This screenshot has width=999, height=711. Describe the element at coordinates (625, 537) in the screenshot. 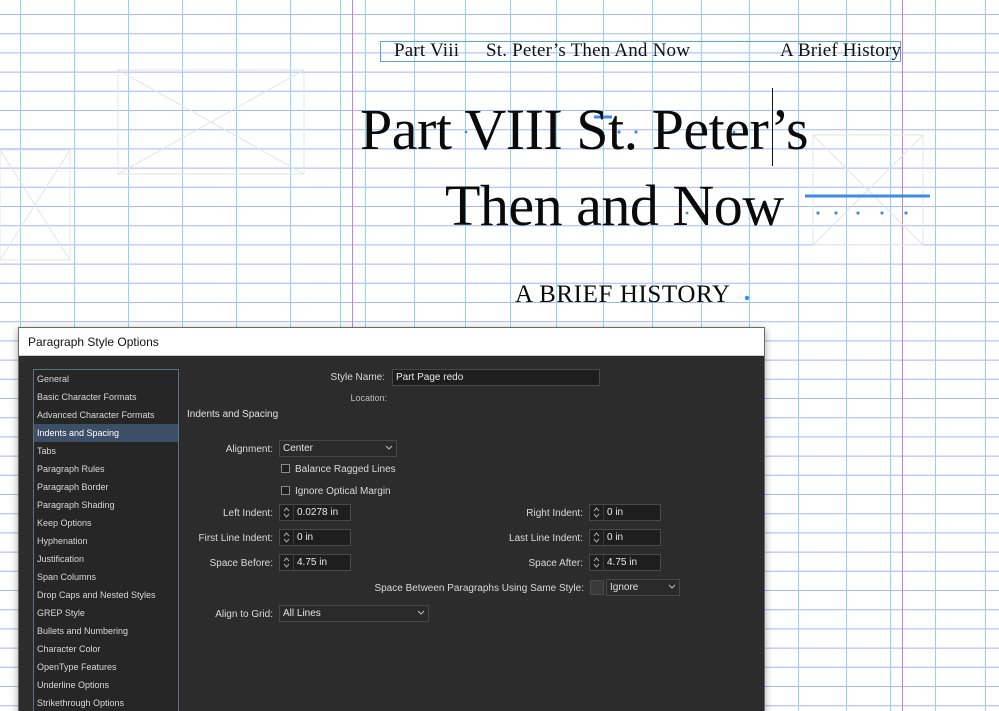

I see `last-line-indent-stepper: 0 in` at that location.